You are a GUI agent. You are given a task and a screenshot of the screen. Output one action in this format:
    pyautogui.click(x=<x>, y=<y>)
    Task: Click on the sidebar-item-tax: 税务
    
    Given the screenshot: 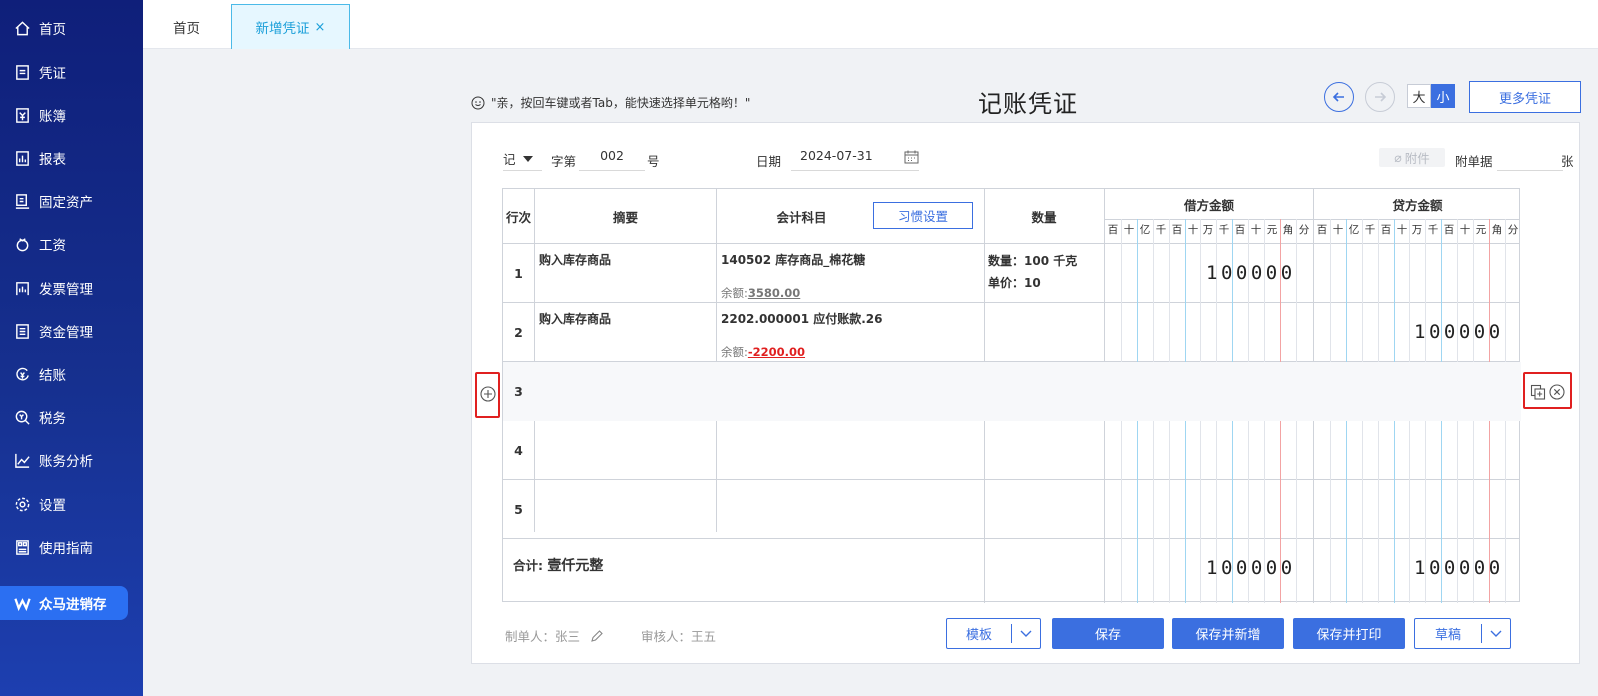 What is the action you would take?
    pyautogui.click(x=71, y=417)
    